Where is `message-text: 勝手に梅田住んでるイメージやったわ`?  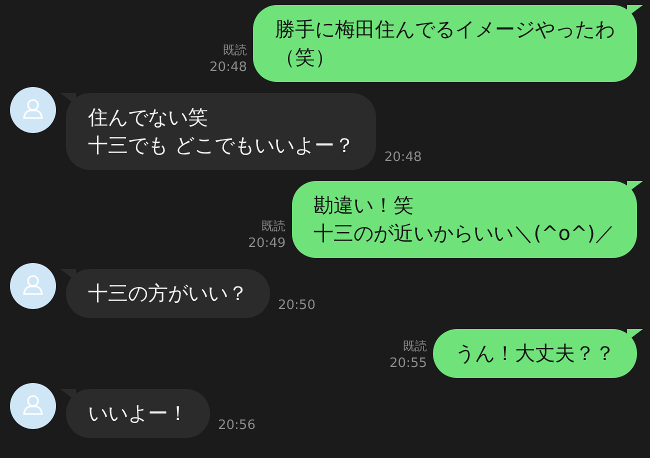 message-text: 勝手に梅田住んでるイメージやったわ is located at coordinates (445, 29).